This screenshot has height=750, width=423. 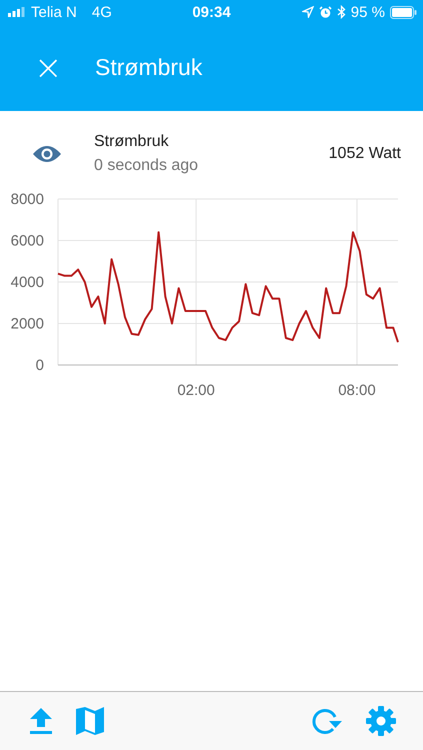 What do you see at coordinates (341, 12) in the screenshot?
I see `bluetooth-icon` at bounding box center [341, 12].